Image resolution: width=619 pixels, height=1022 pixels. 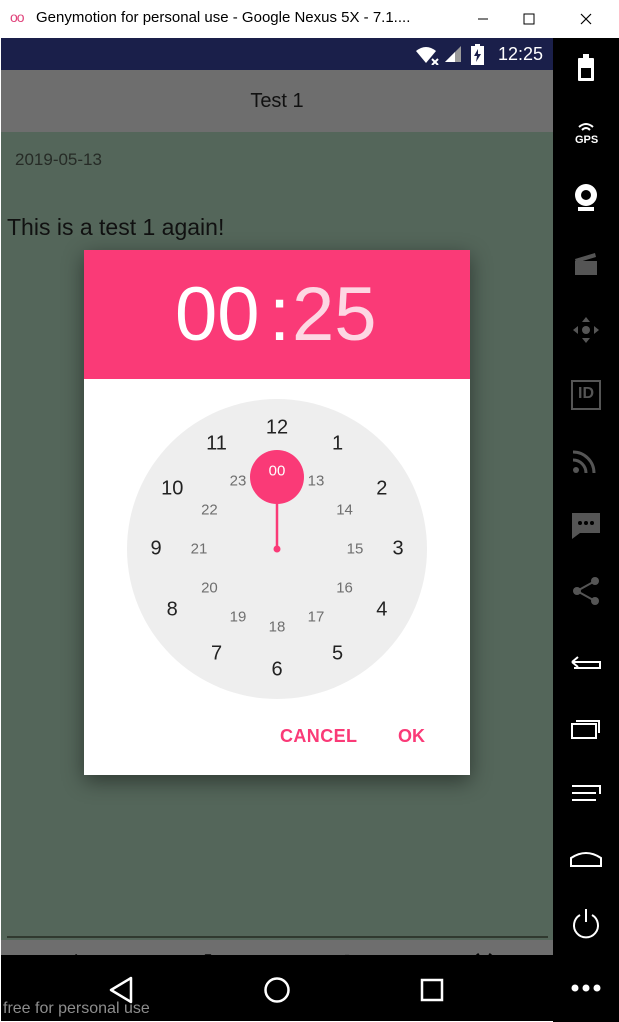 I want to click on clock-number: 7, so click(x=216, y=653).